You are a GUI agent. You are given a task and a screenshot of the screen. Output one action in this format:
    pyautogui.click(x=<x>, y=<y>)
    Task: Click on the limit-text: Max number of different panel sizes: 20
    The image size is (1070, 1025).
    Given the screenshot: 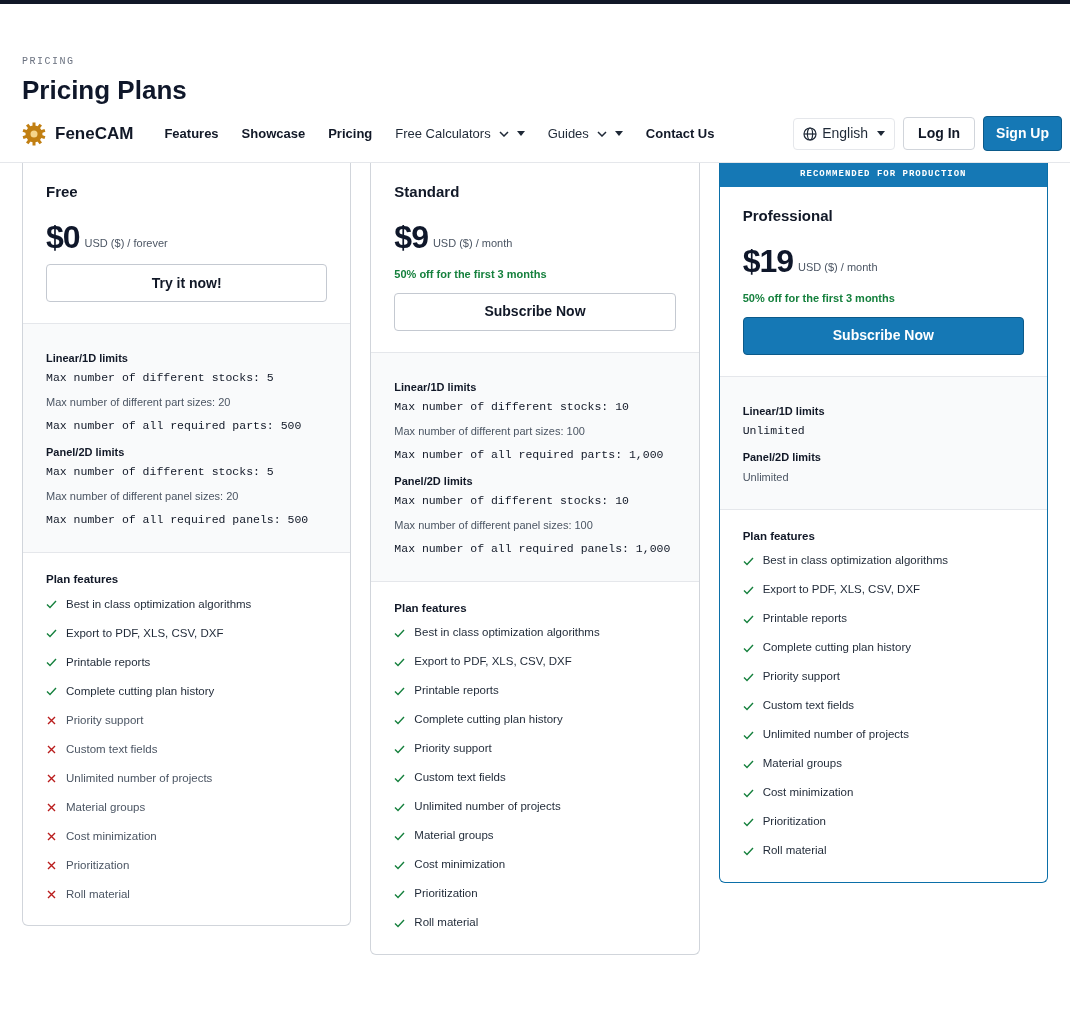 What is the action you would take?
    pyautogui.click(x=143, y=496)
    